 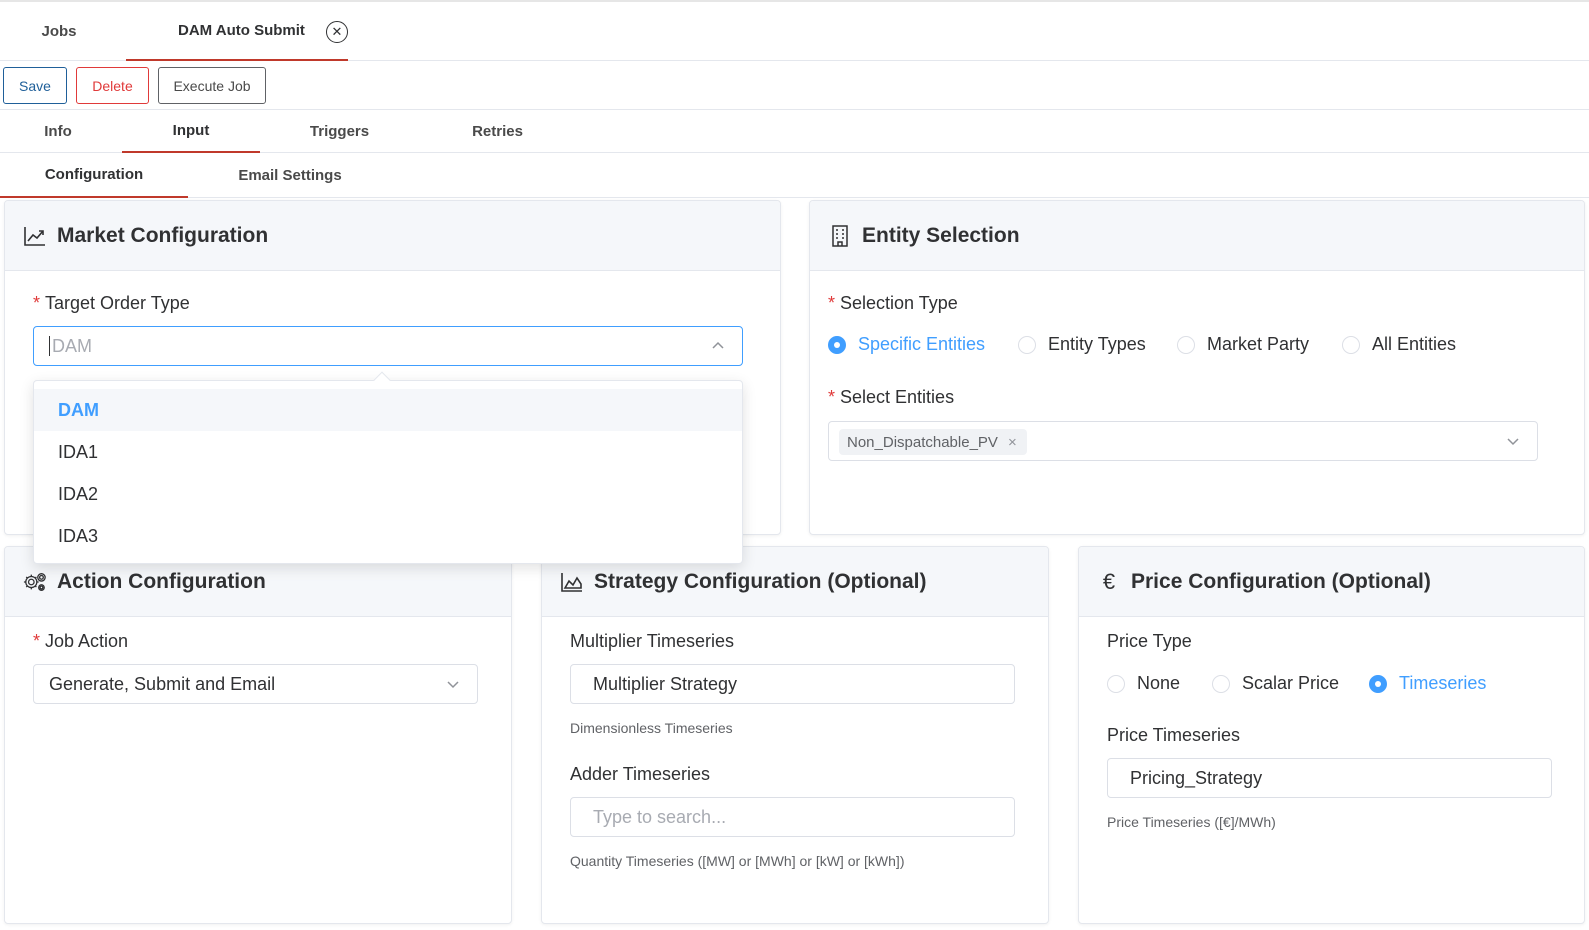 What do you see at coordinates (191, 131) in the screenshot?
I see `tab-input: Input` at bounding box center [191, 131].